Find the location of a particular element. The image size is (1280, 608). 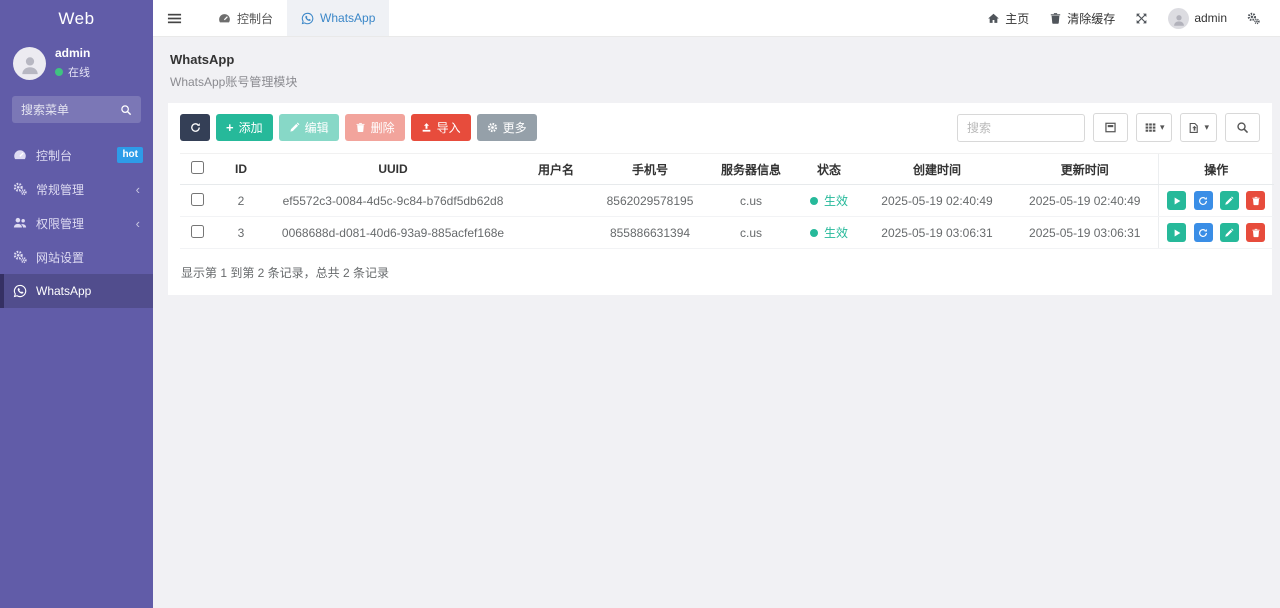

sidebar-item-site-config: 网站设置 is located at coordinates (76, 257).